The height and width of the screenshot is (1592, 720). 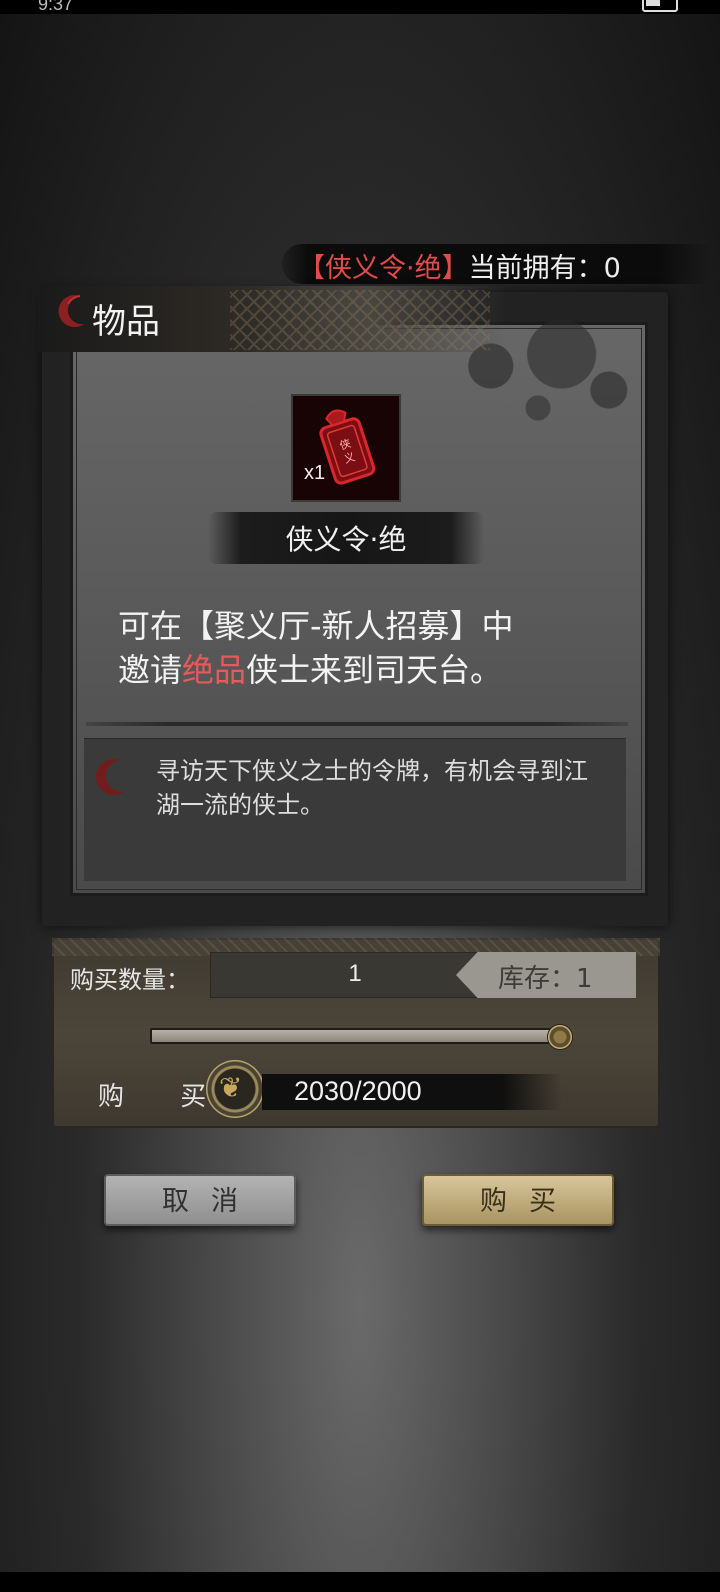 What do you see at coordinates (231, 1087) in the screenshot?
I see `coin-emblem-icon: ❦` at bounding box center [231, 1087].